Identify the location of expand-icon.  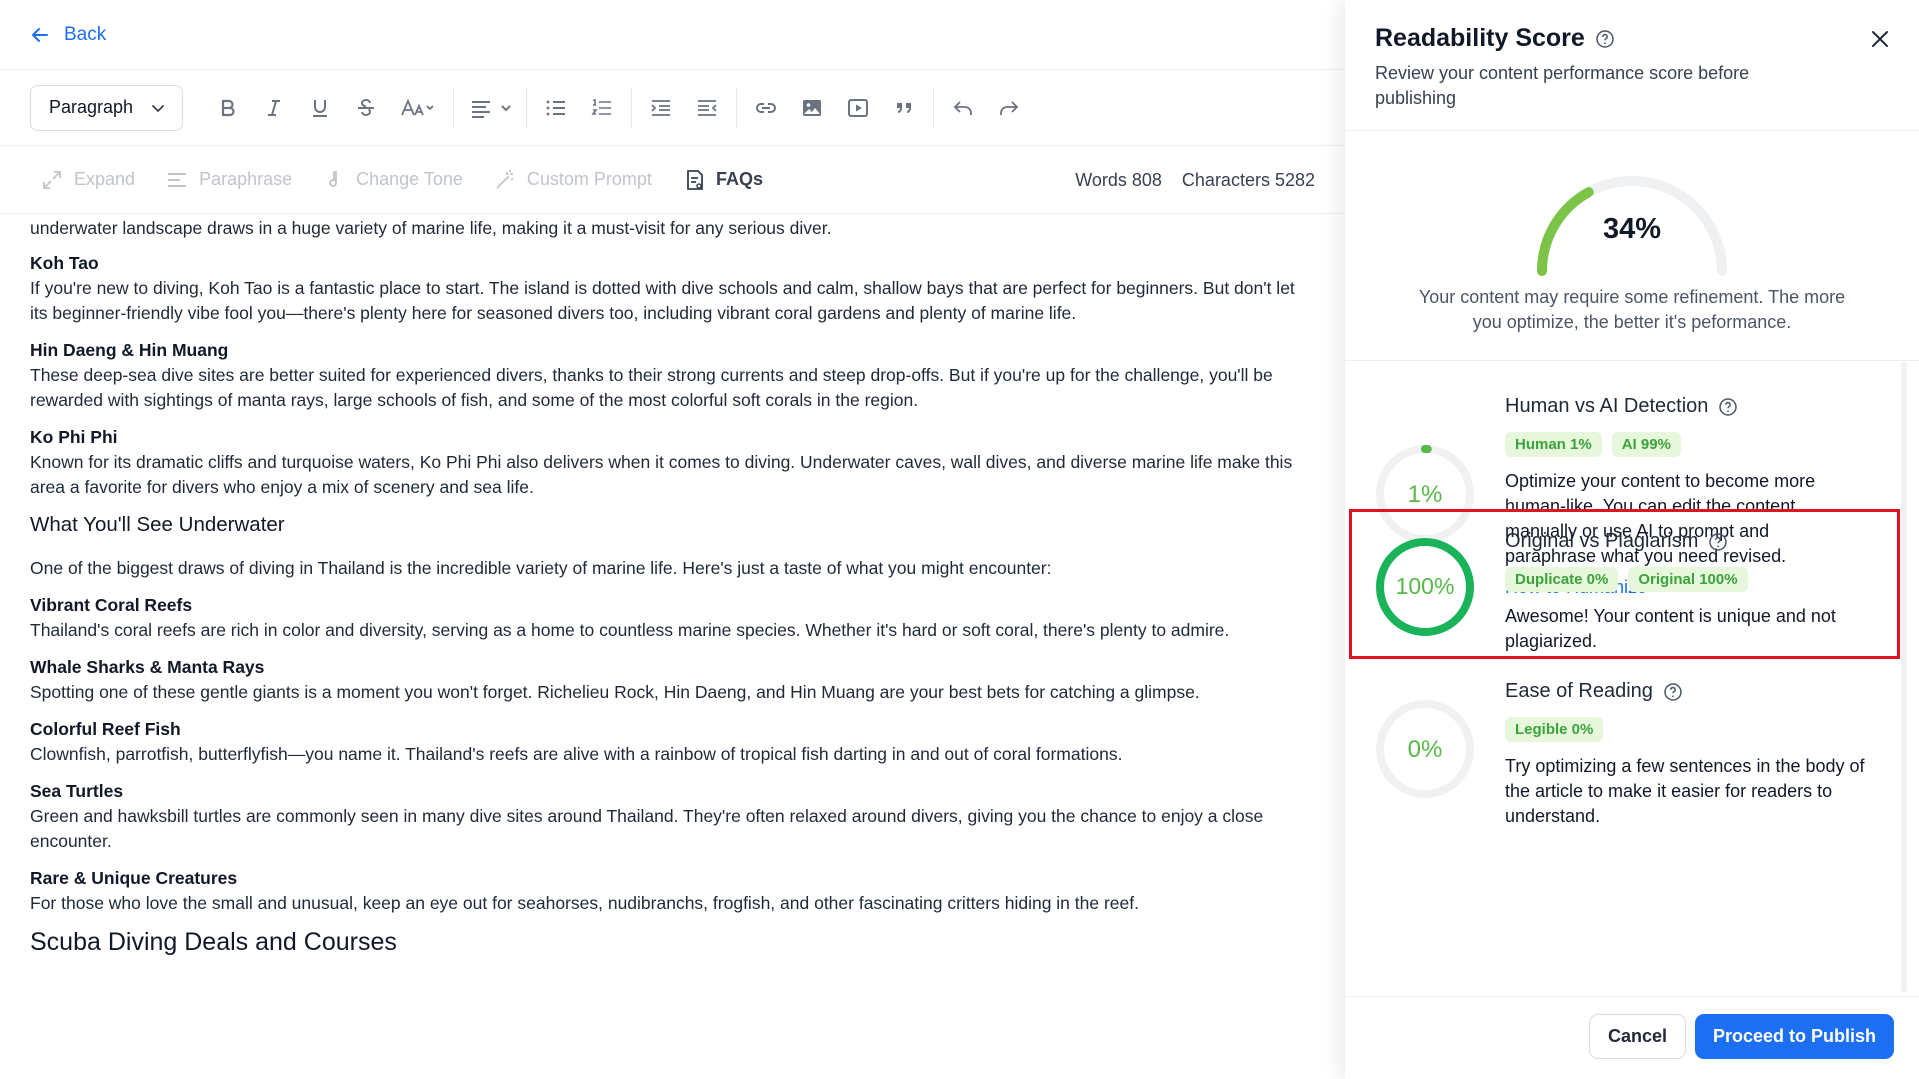
(52, 179).